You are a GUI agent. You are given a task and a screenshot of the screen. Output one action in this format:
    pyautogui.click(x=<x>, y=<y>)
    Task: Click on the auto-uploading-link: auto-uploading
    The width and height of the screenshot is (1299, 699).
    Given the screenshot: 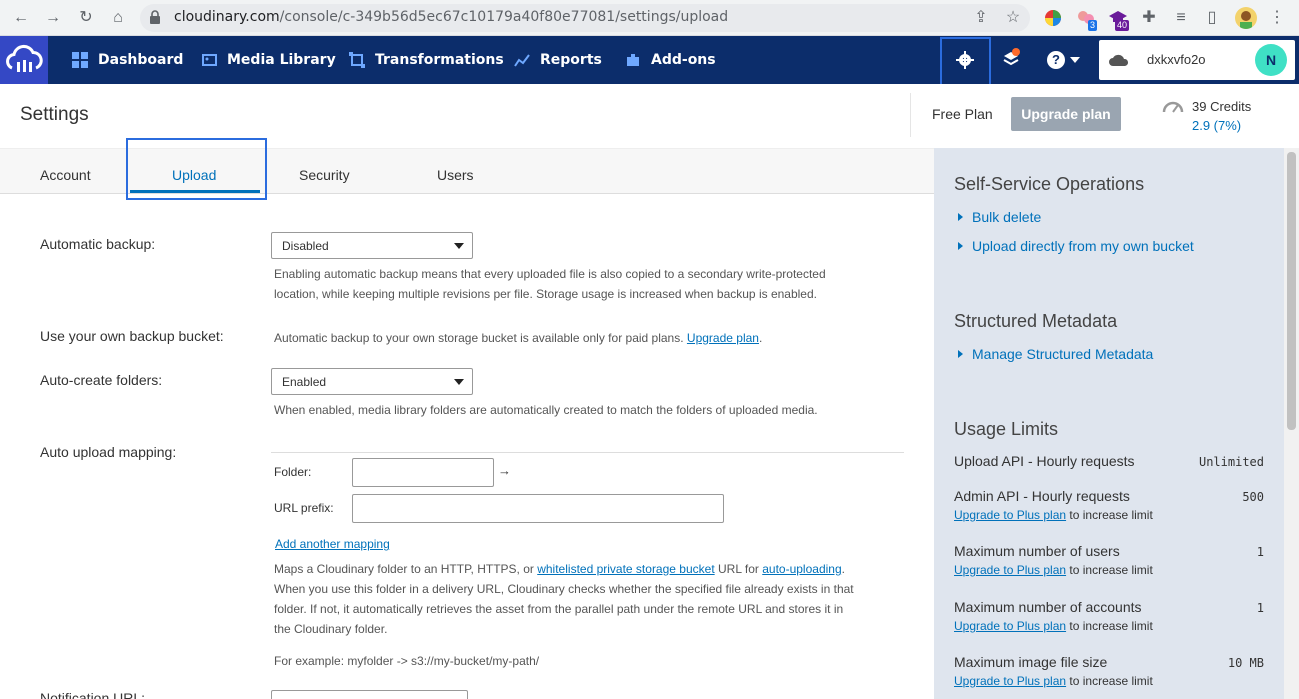 What is the action you would take?
    pyautogui.click(x=801, y=569)
    